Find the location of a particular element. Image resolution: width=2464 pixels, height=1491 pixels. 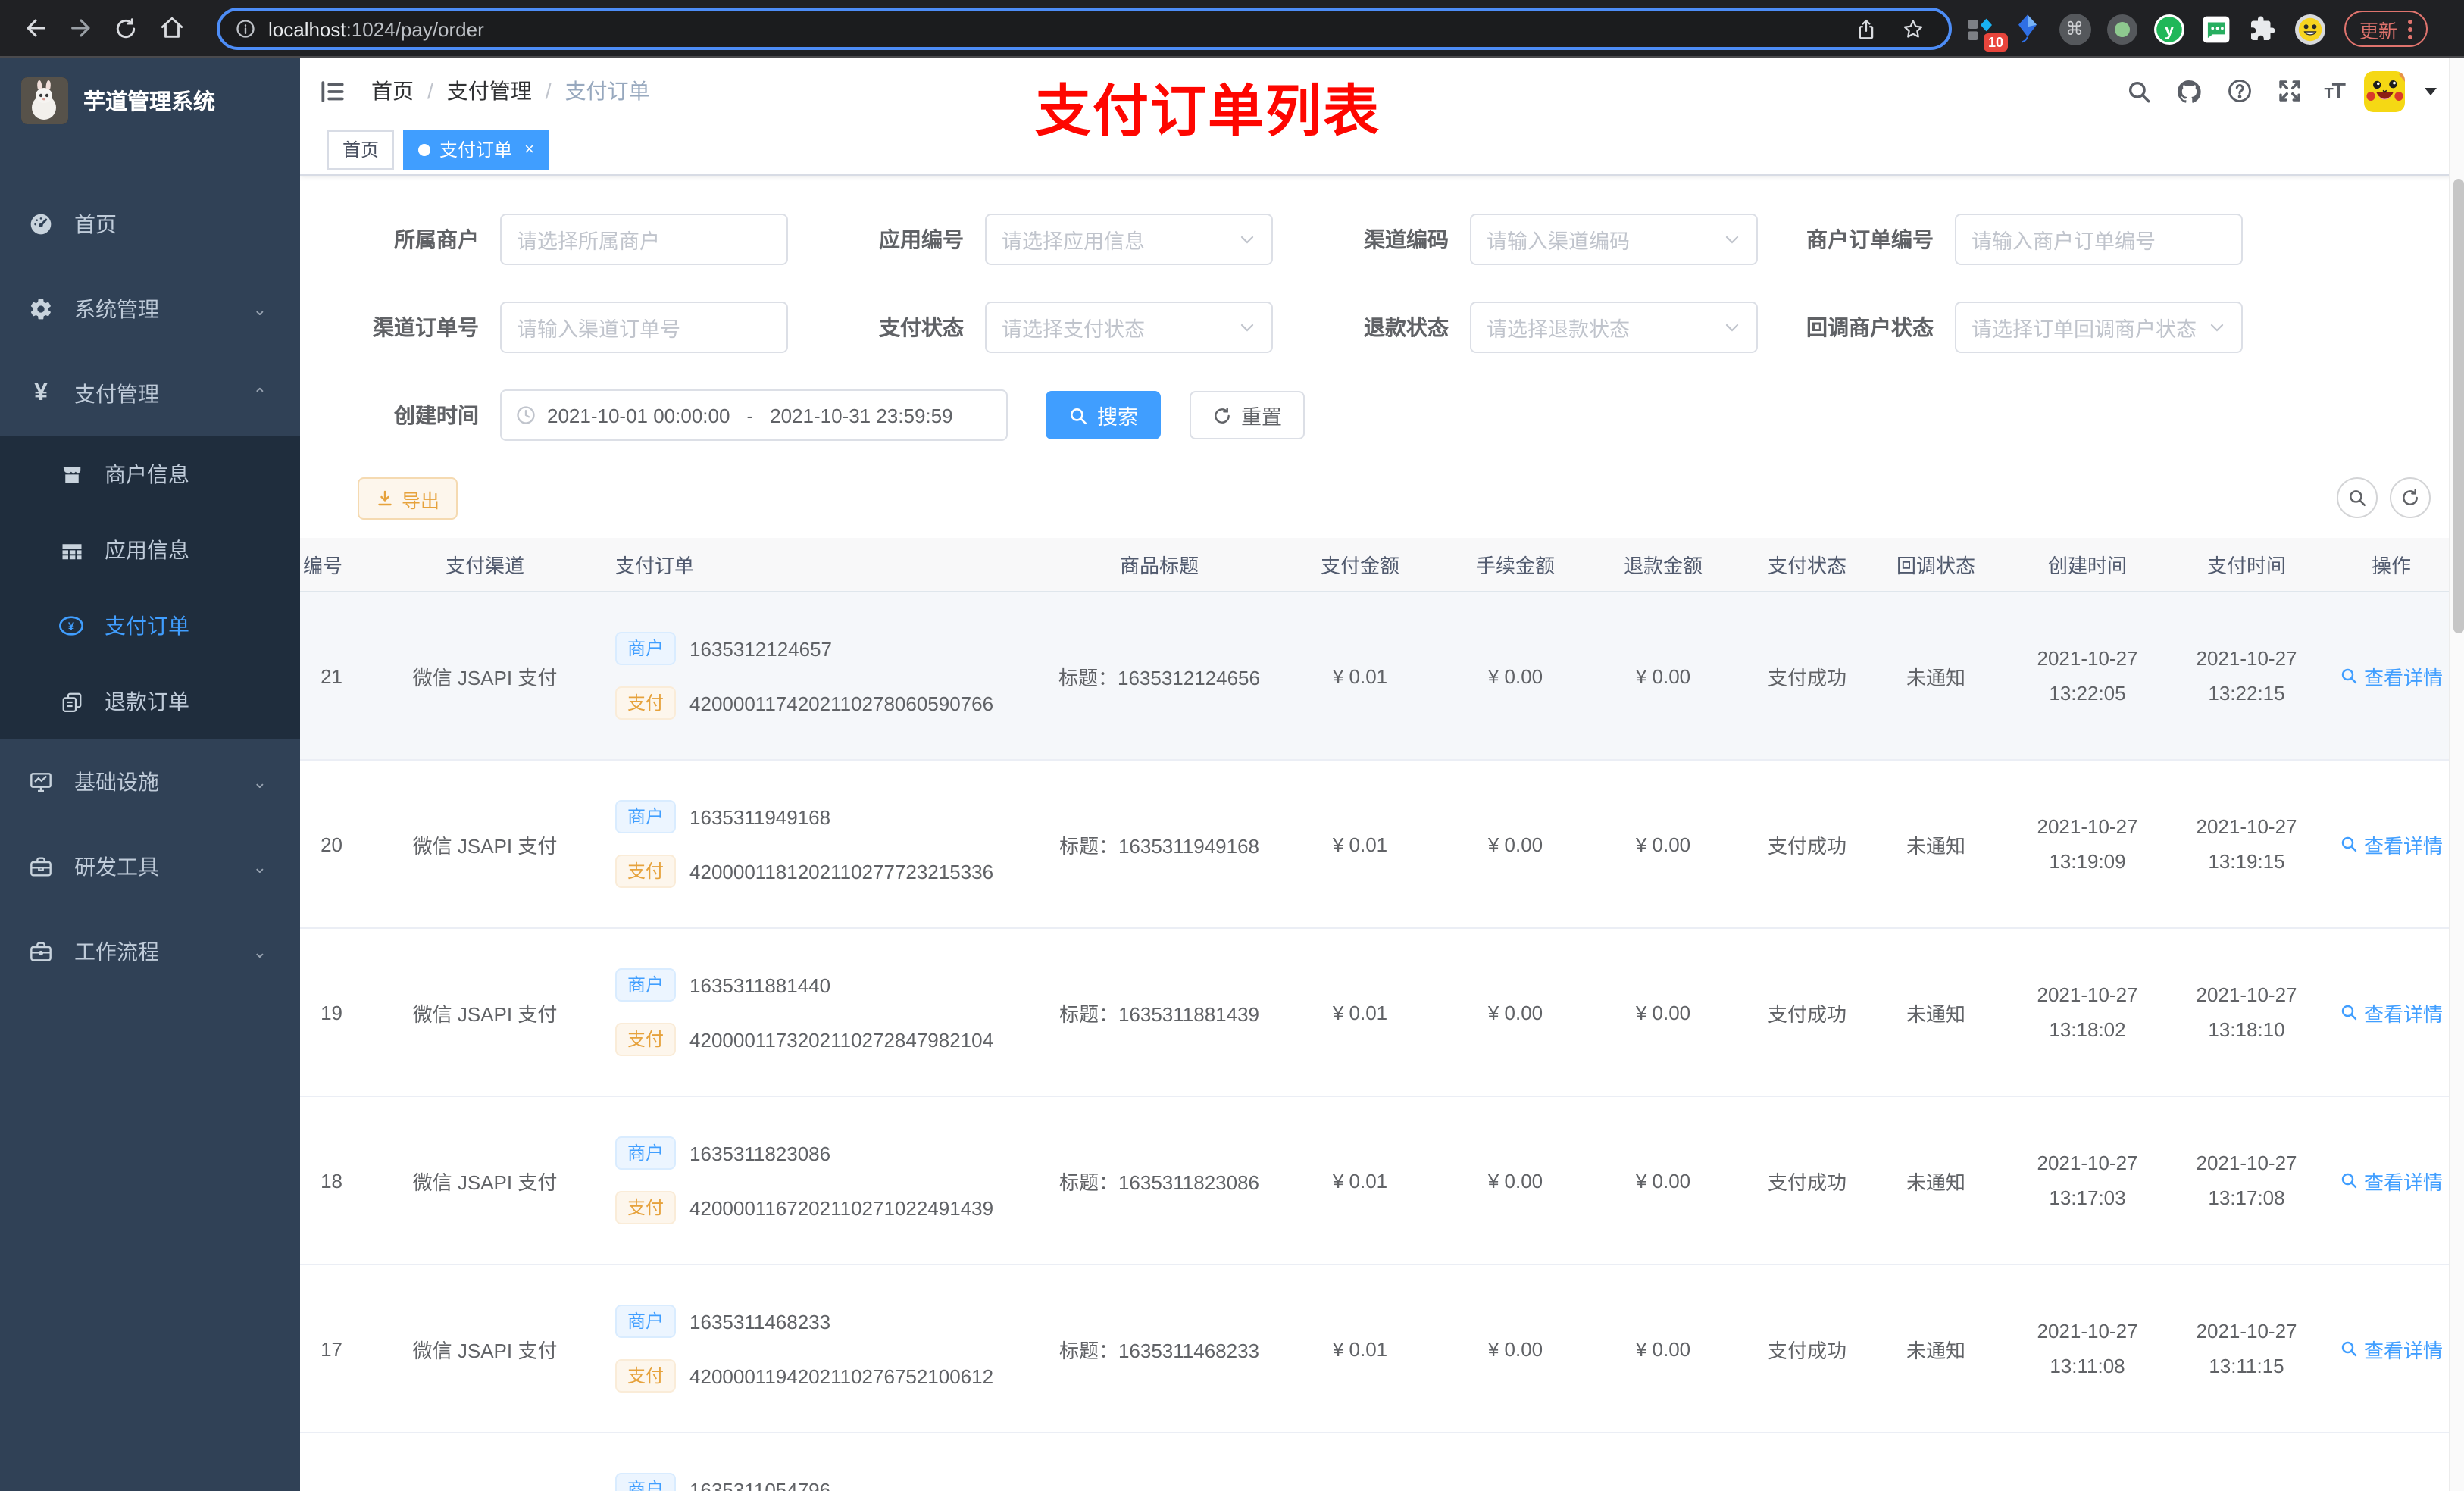

filter-input: 请输入商户订单编号 is located at coordinates (2099, 239).